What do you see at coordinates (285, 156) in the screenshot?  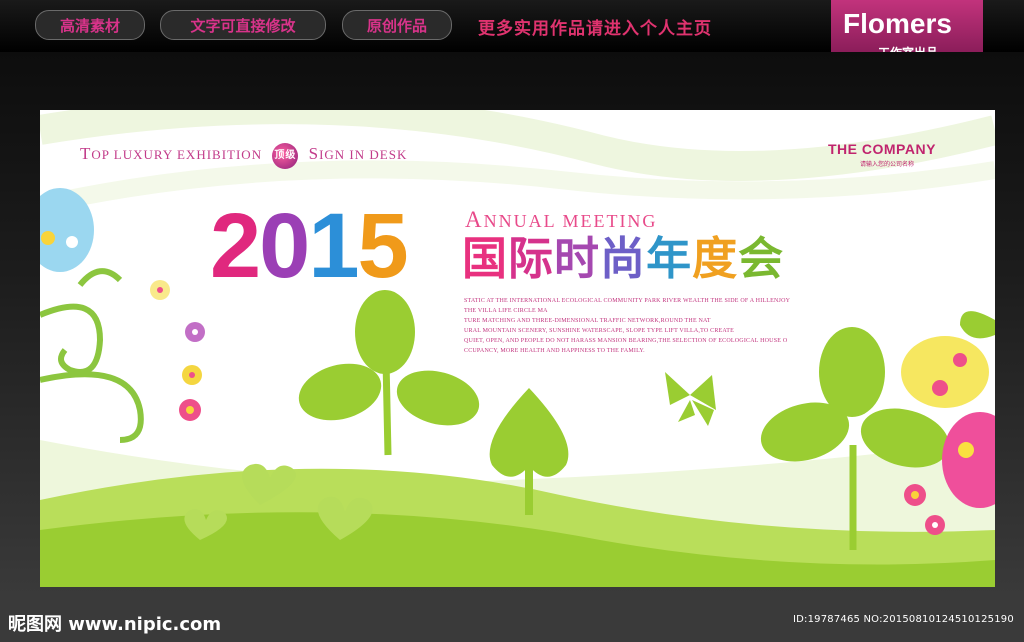 I see `top-level-badge: 顶级` at bounding box center [285, 156].